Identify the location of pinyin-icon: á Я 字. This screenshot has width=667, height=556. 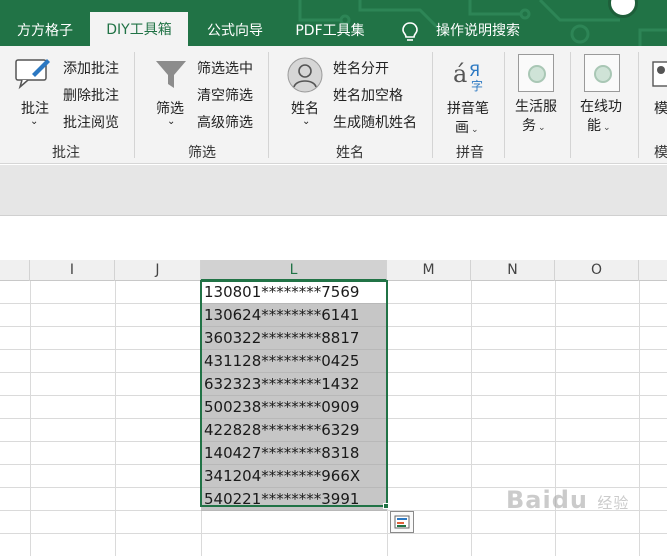
(468, 76).